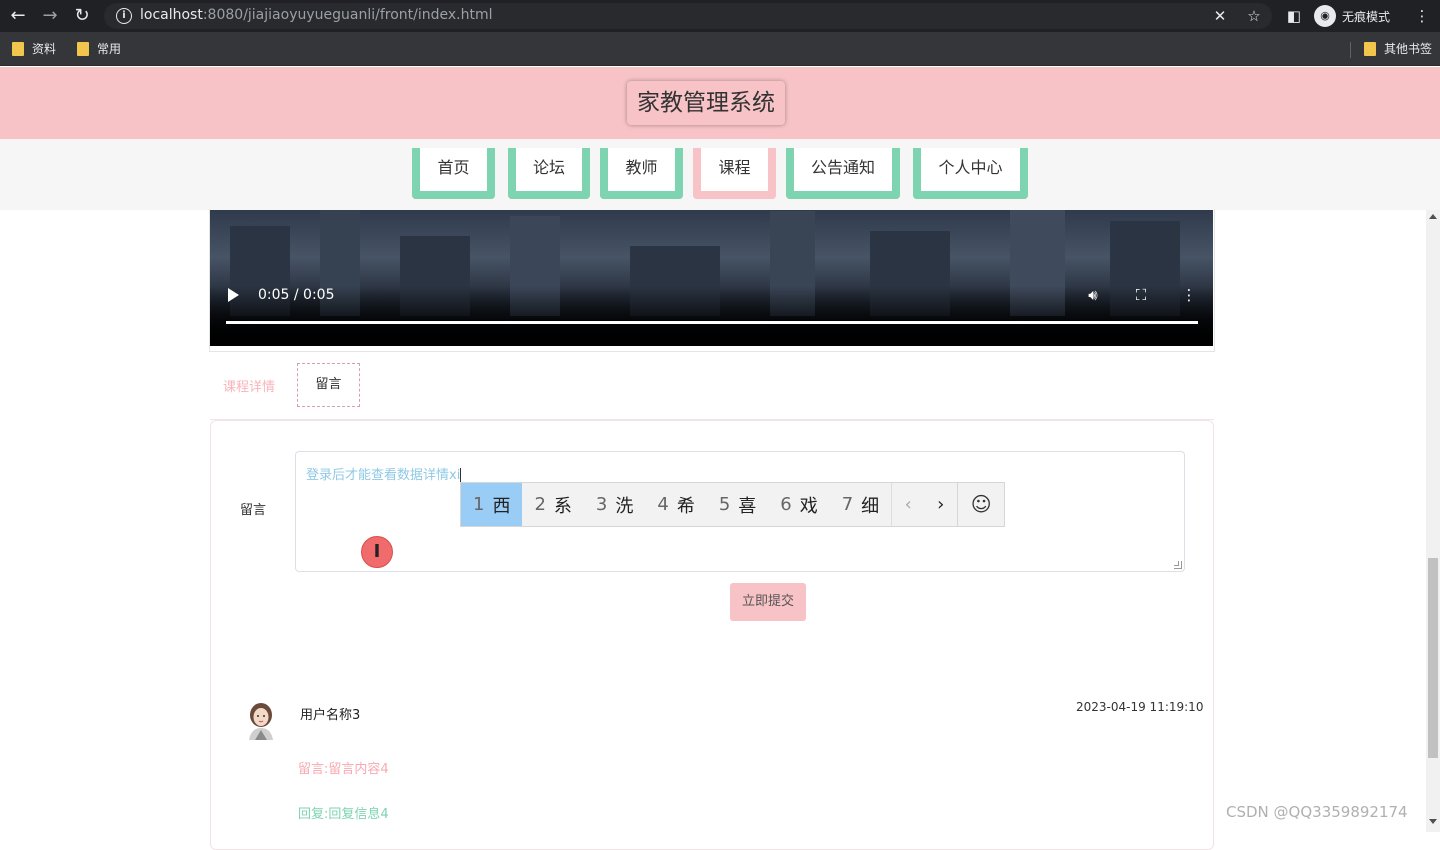  Describe the element at coordinates (1433, 521) in the screenshot. I see `page-scrollbar` at that location.